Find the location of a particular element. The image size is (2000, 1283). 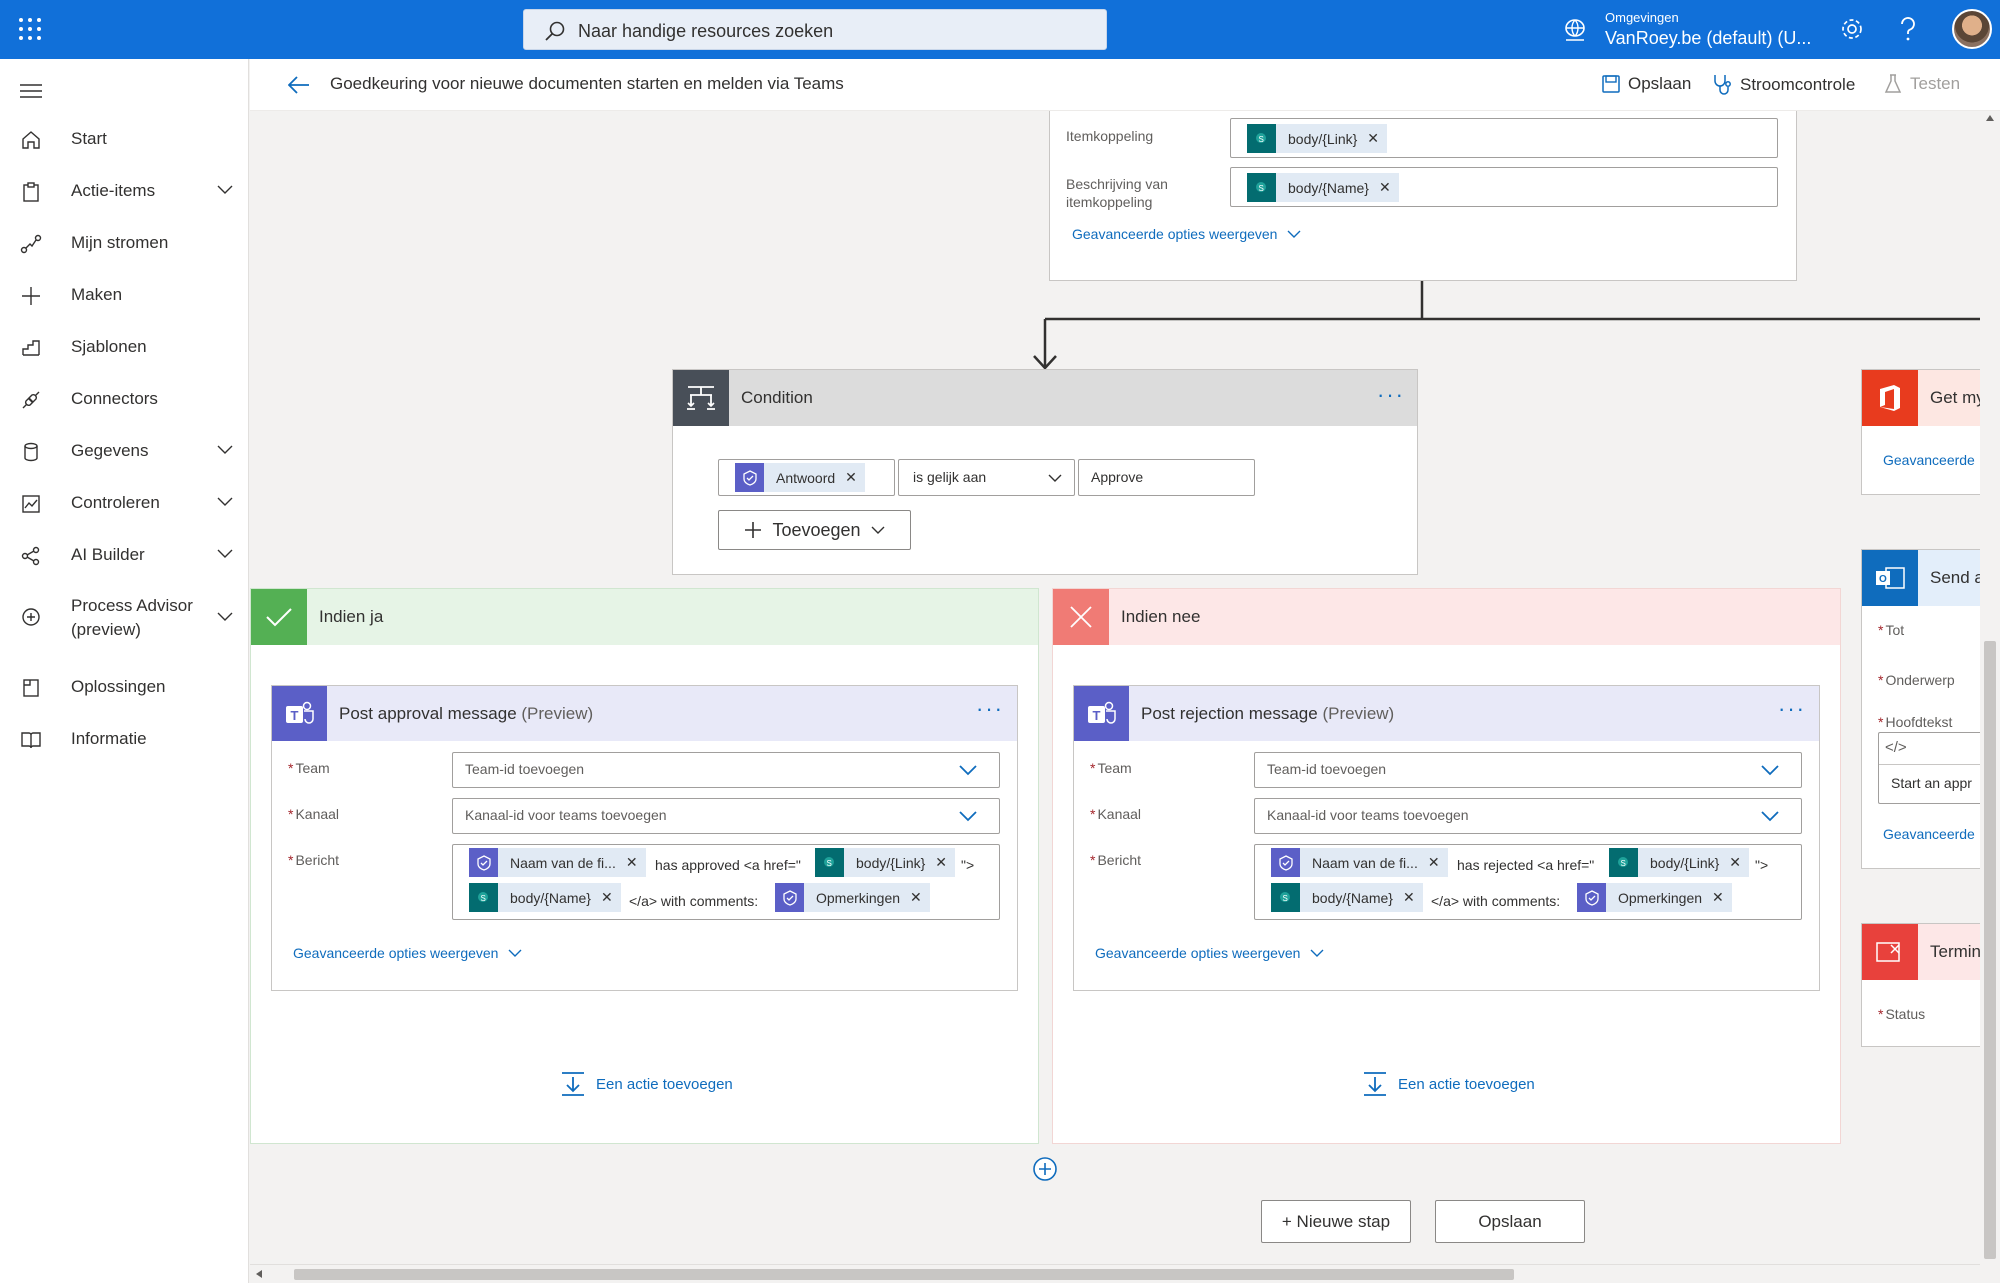

clipboard-icon is located at coordinates (31, 192).